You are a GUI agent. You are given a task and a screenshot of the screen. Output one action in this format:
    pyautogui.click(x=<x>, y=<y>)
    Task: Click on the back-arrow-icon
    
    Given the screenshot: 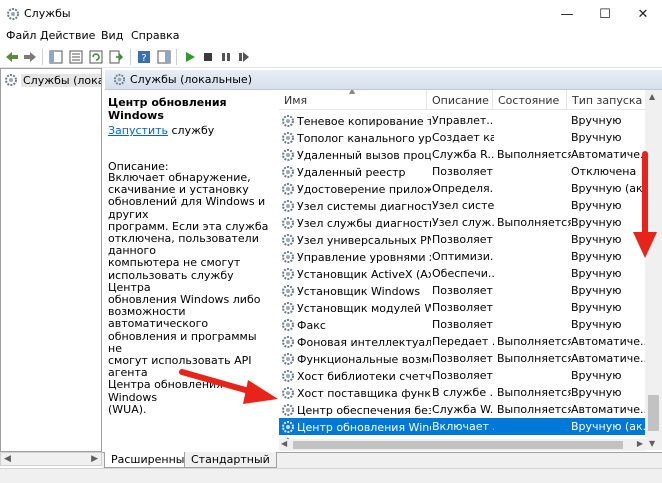 What is the action you would take?
    pyautogui.click(x=12, y=57)
    